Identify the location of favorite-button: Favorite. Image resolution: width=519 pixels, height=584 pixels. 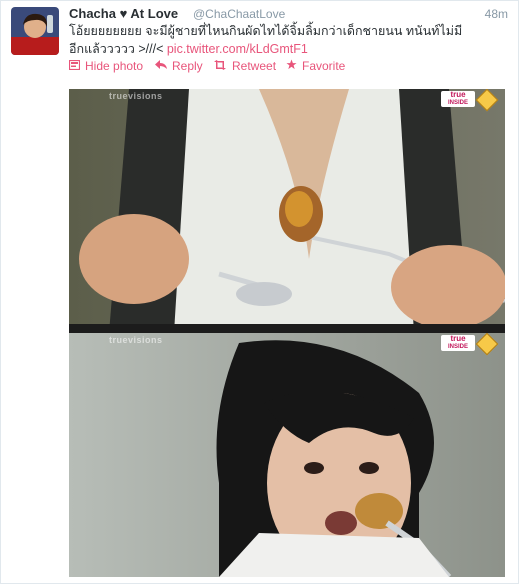
(315, 66).